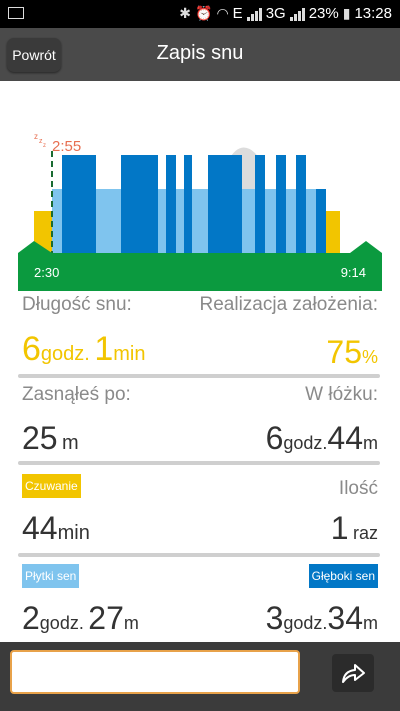 The image size is (400, 711). Describe the element at coordinates (339, 528) in the screenshot. I see `count-number: 1` at that location.